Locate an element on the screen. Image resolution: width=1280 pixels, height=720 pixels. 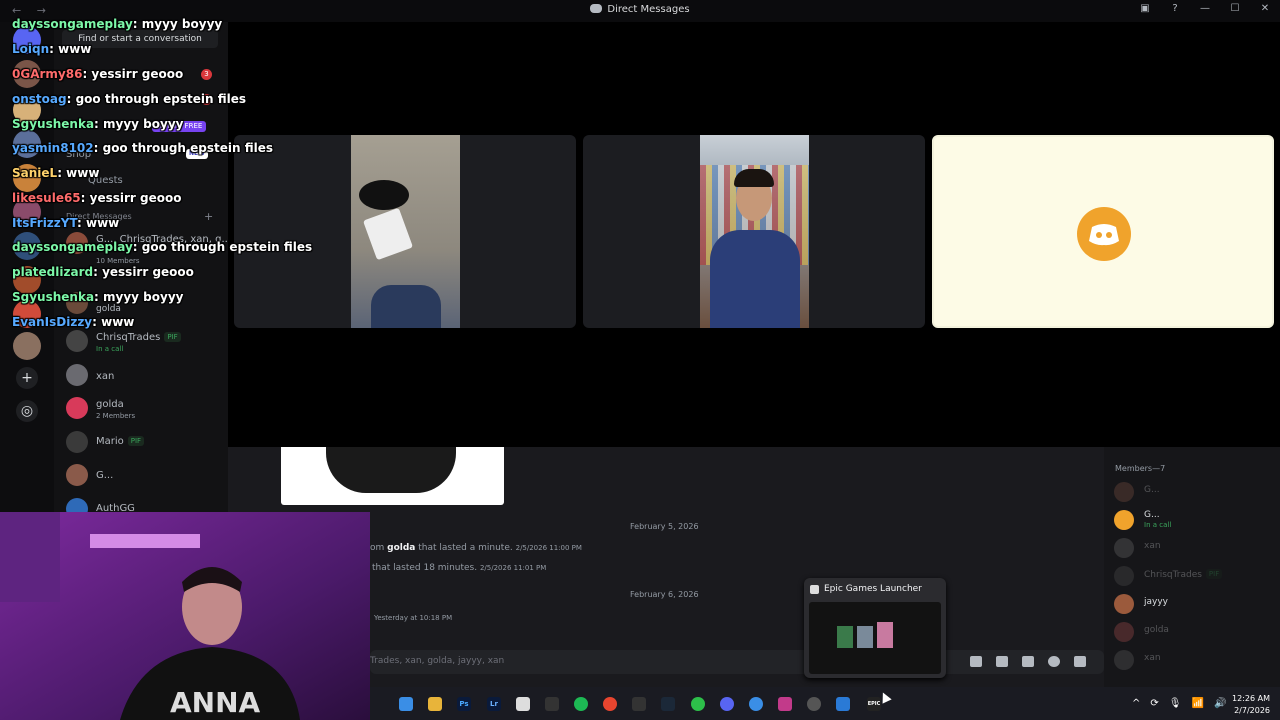
dm-sub: In a call is located at coordinates (110, 349).